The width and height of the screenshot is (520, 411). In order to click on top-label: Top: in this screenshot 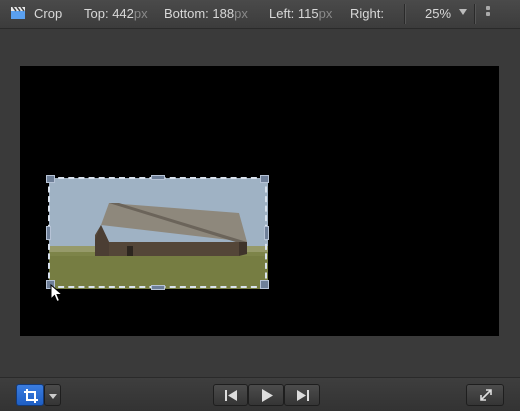, I will do `click(96, 13)`.